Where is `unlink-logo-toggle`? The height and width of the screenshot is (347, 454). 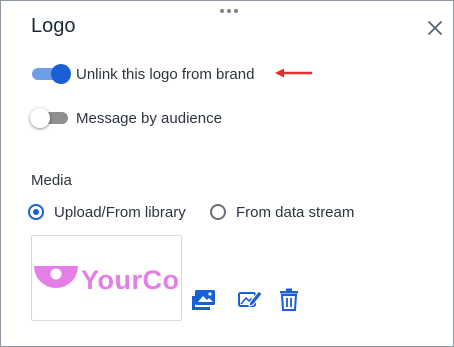 unlink-logo-toggle is located at coordinates (52, 74).